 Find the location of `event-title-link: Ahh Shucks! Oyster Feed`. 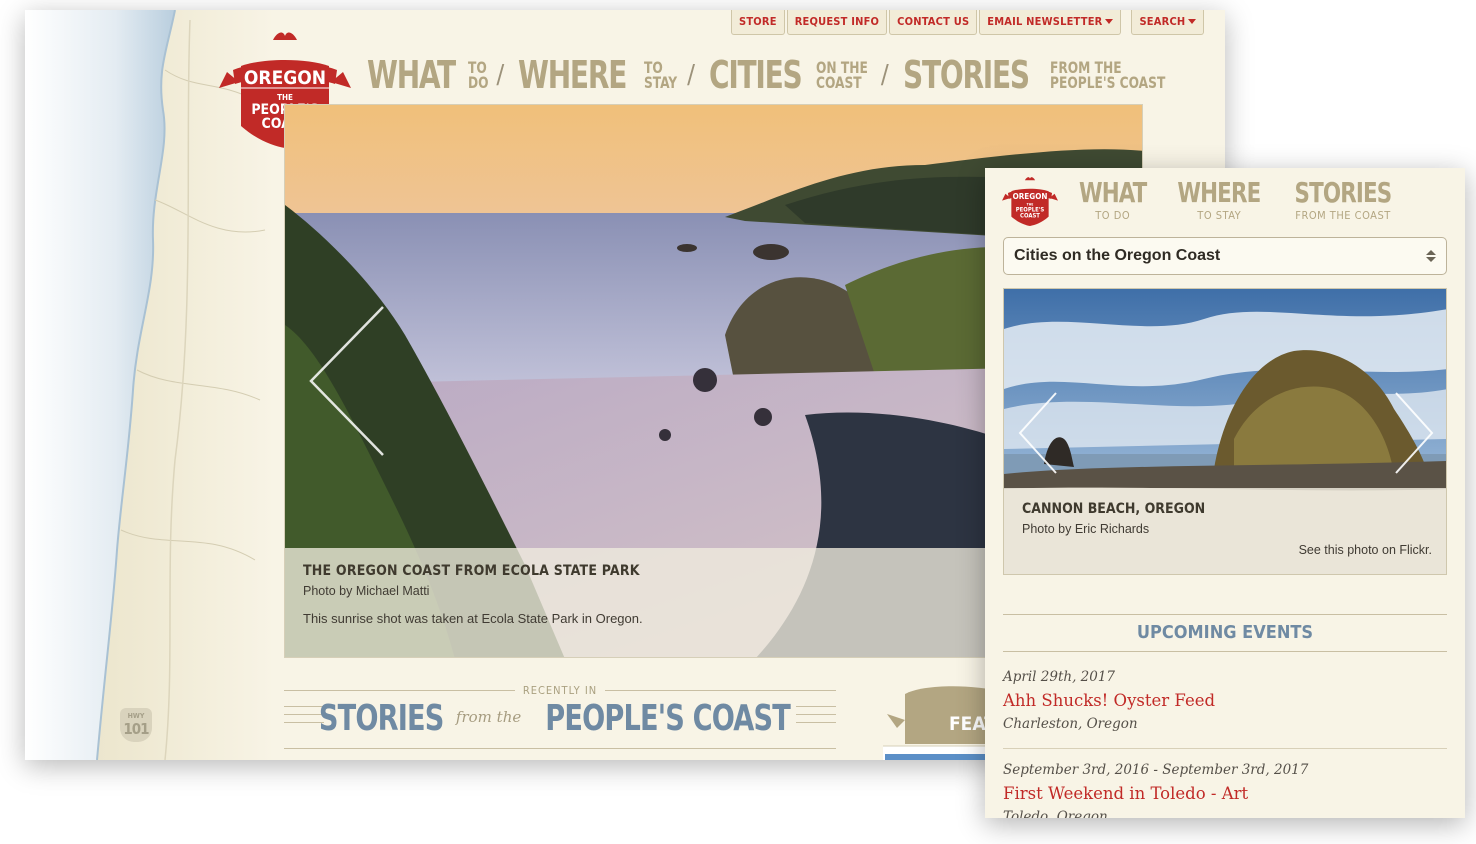

event-title-link: Ahh Shucks! Oyster Feed is located at coordinates (1225, 700).